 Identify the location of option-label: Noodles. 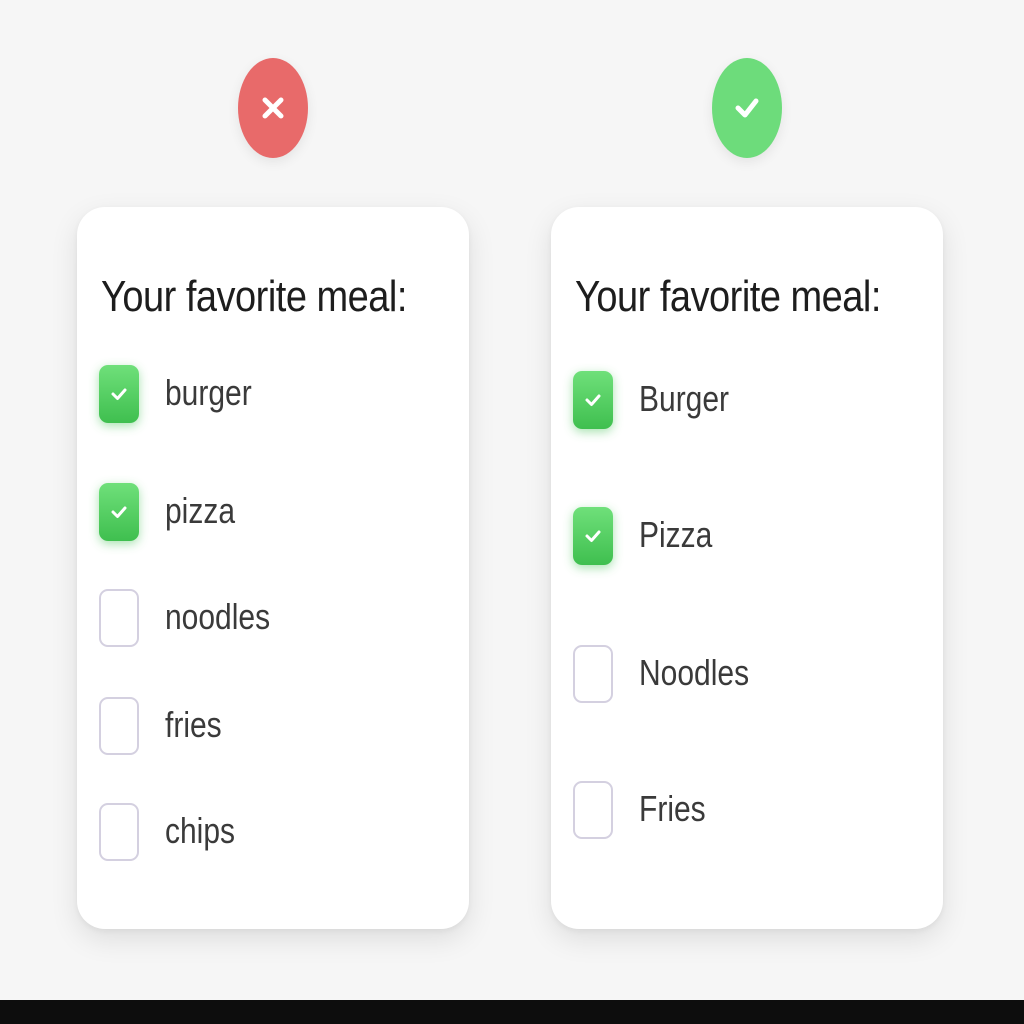
(694, 673).